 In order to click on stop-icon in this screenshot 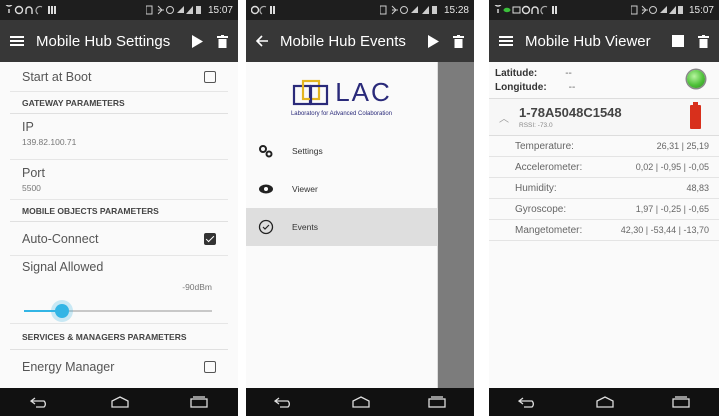, I will do `click(678, 41)`.